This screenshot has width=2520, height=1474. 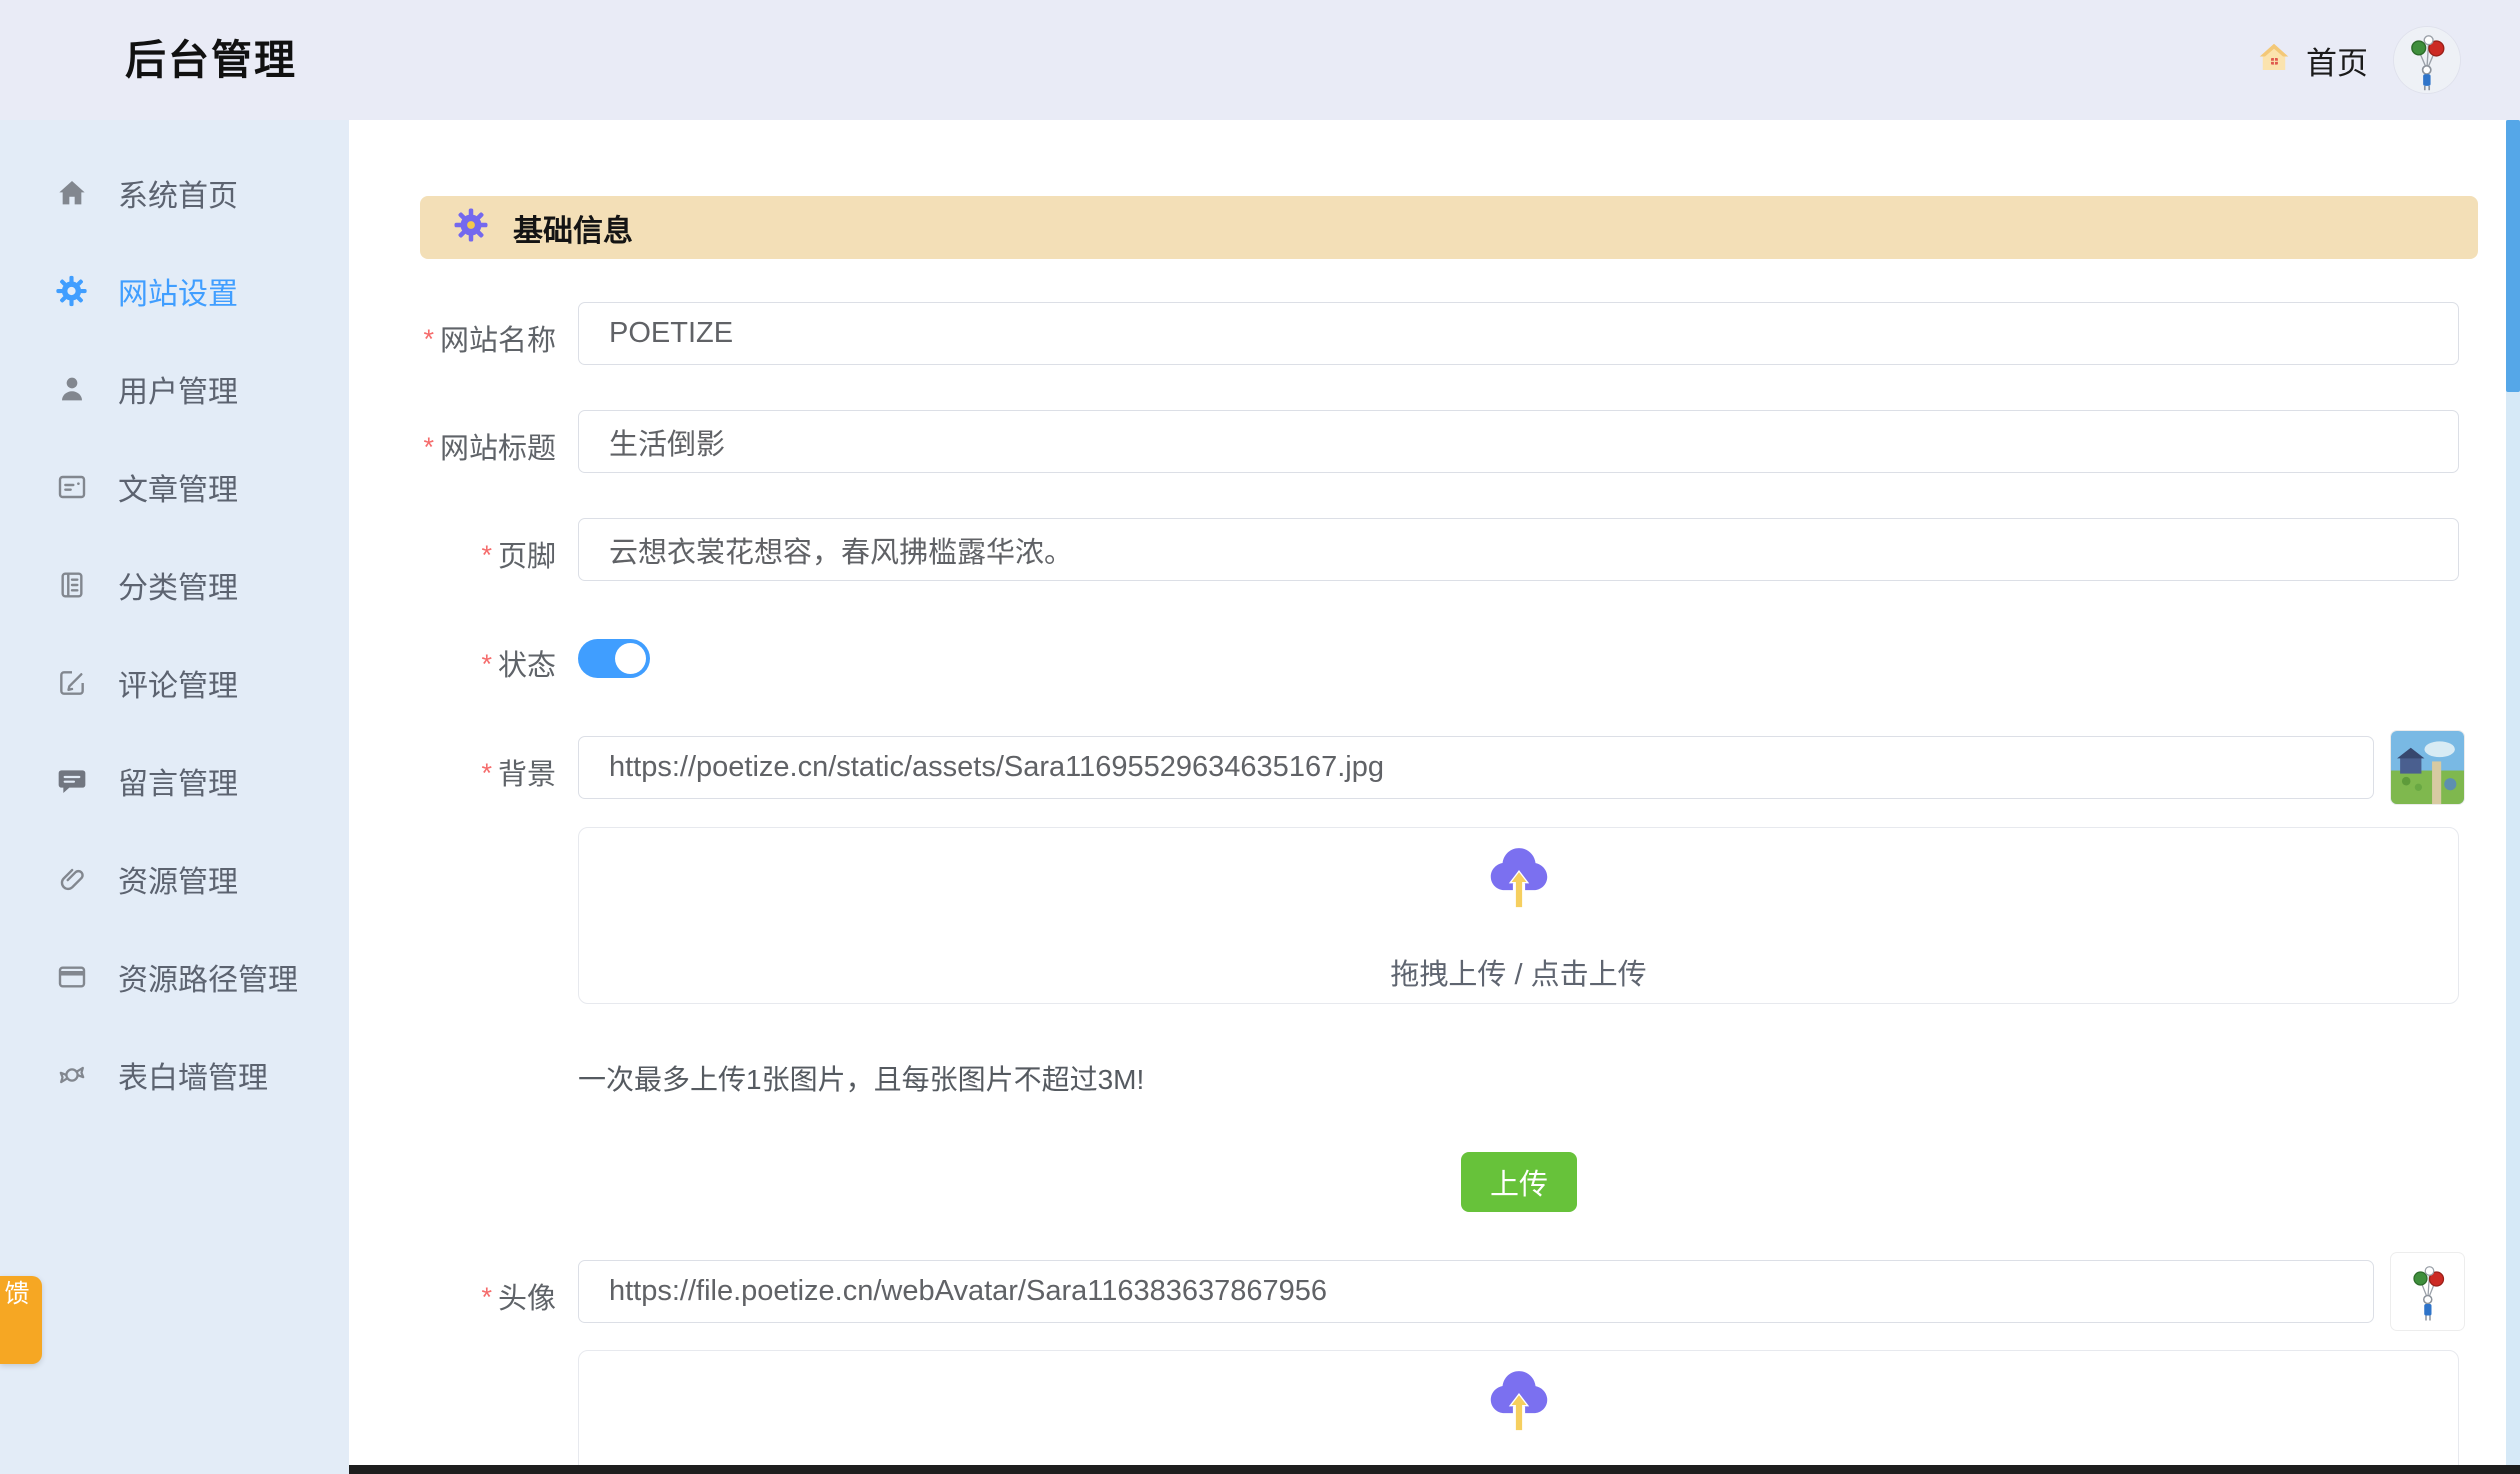 What do you see at coordinates (573, 231) in the screenshot?
I see `section-title: 基础信息` at bounding box center [573, 231].